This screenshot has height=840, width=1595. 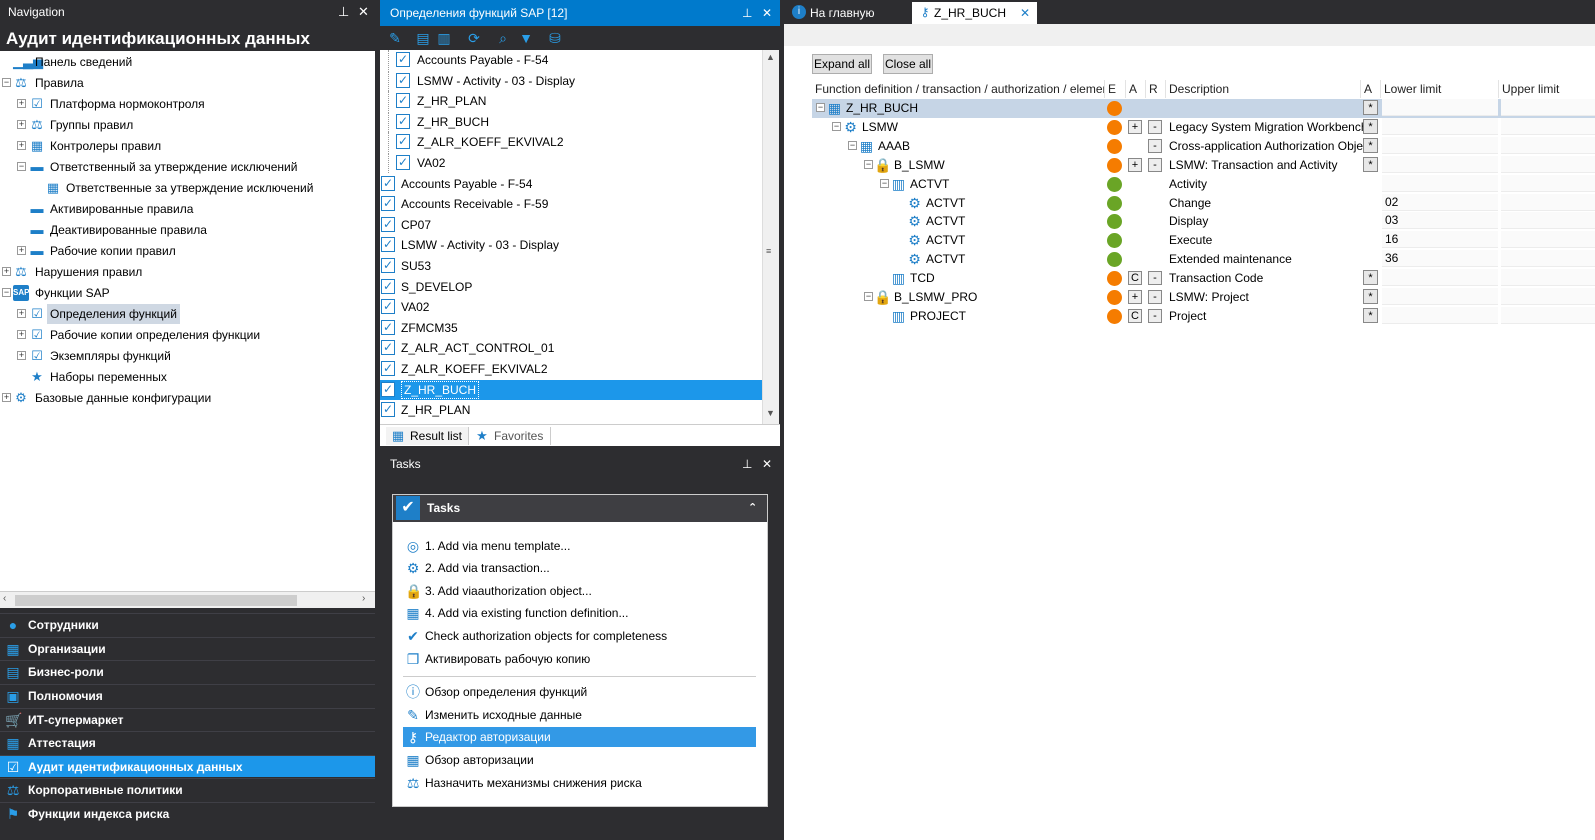 What do you see at coordinates (1156, 89) in the screenshot?
I see `column-header-r: R` at bounding box center [1156, 89].